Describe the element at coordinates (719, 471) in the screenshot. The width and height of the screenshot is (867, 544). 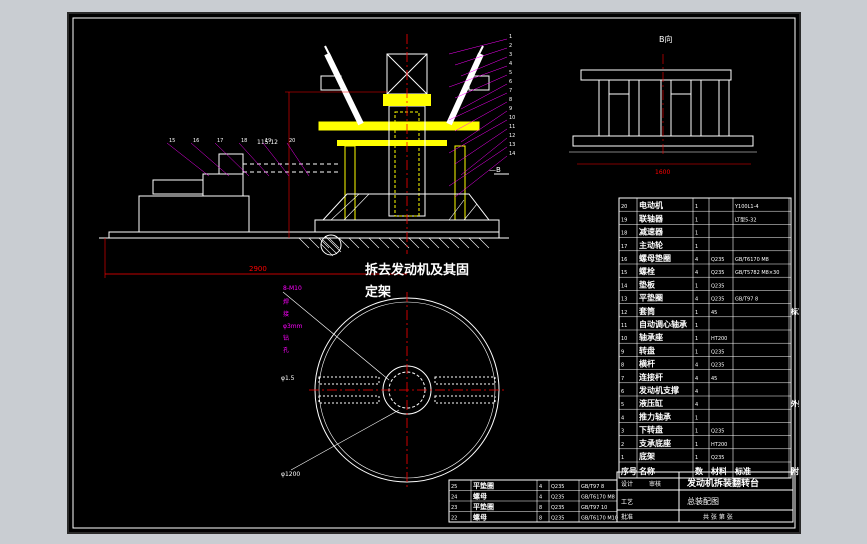
I see `table-header: 材料` at that location.